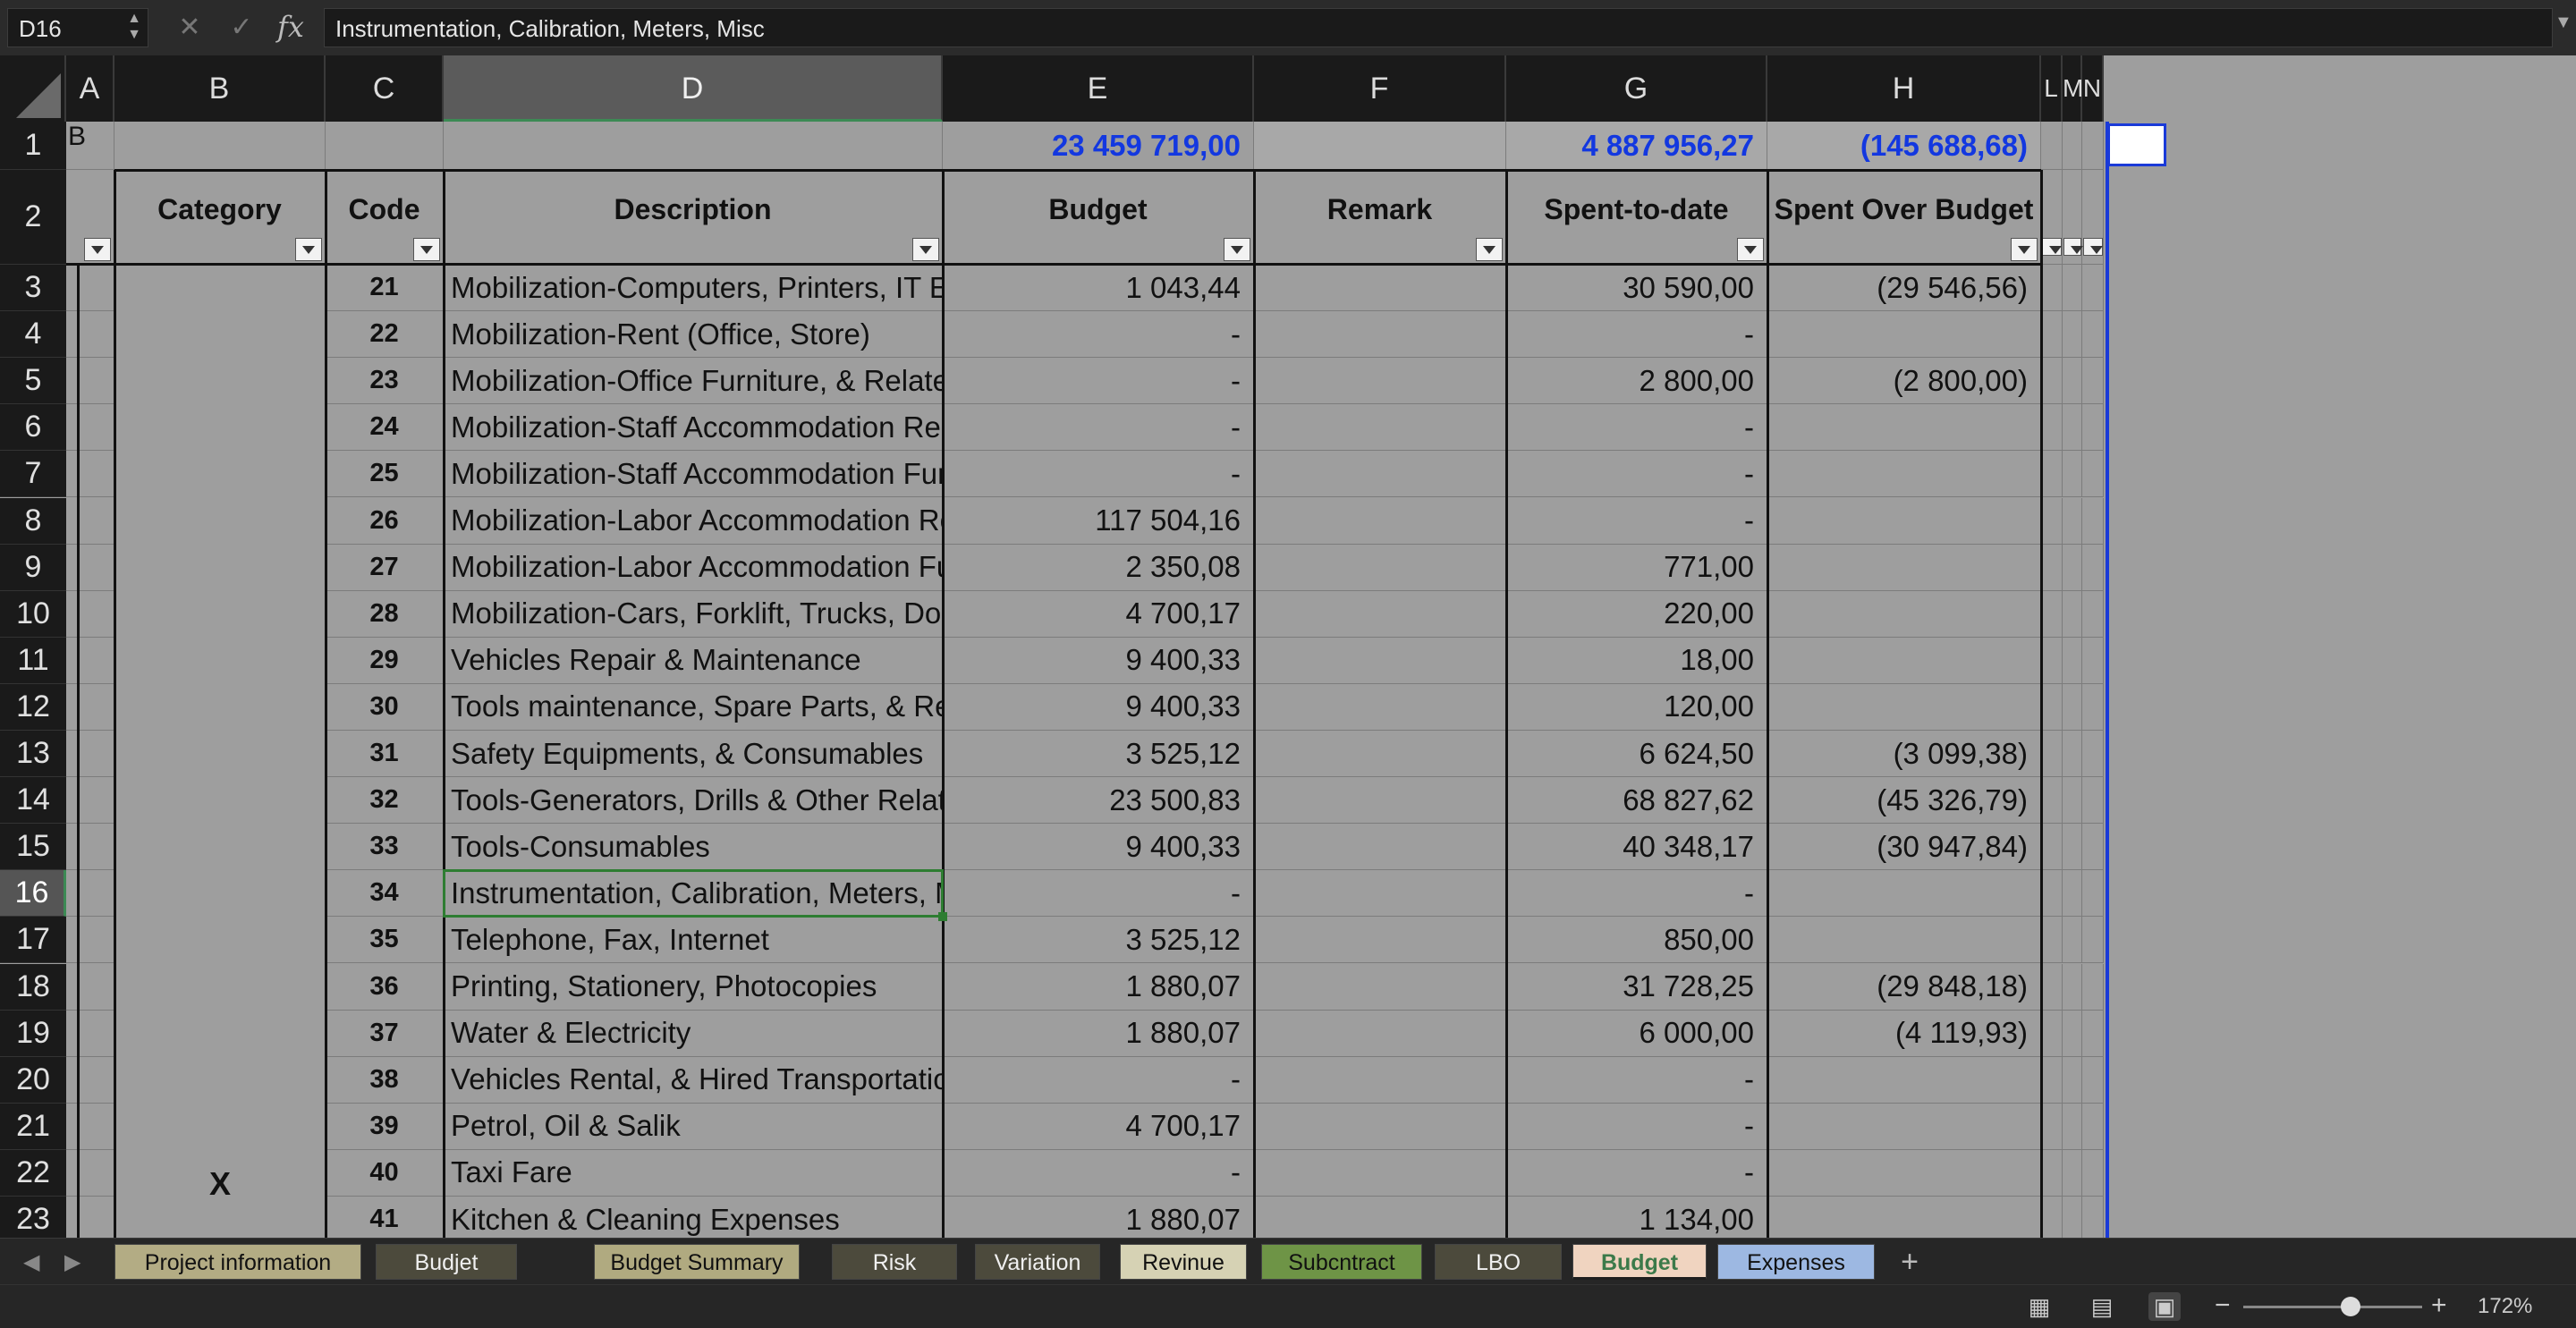  I want to click on cell-a16, so click(90, 894).